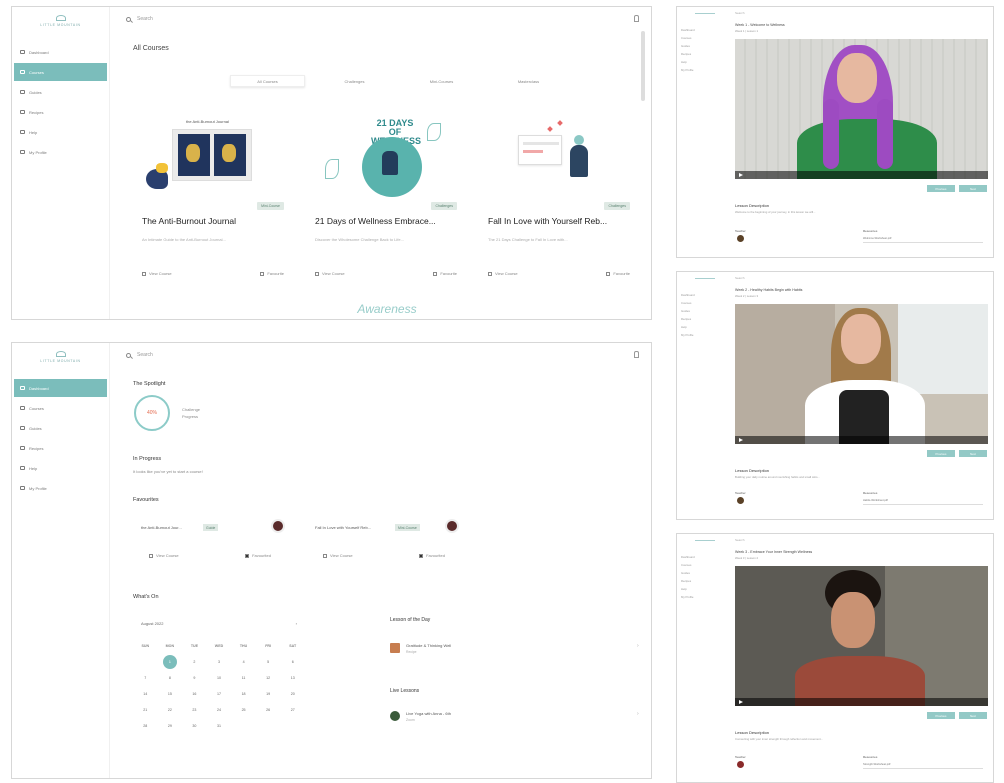 The image size is (1004, 783). What do you see at coordinates (643, 66) in the screenshot?
I see `scrollbar` at bounding box center [643, 66].